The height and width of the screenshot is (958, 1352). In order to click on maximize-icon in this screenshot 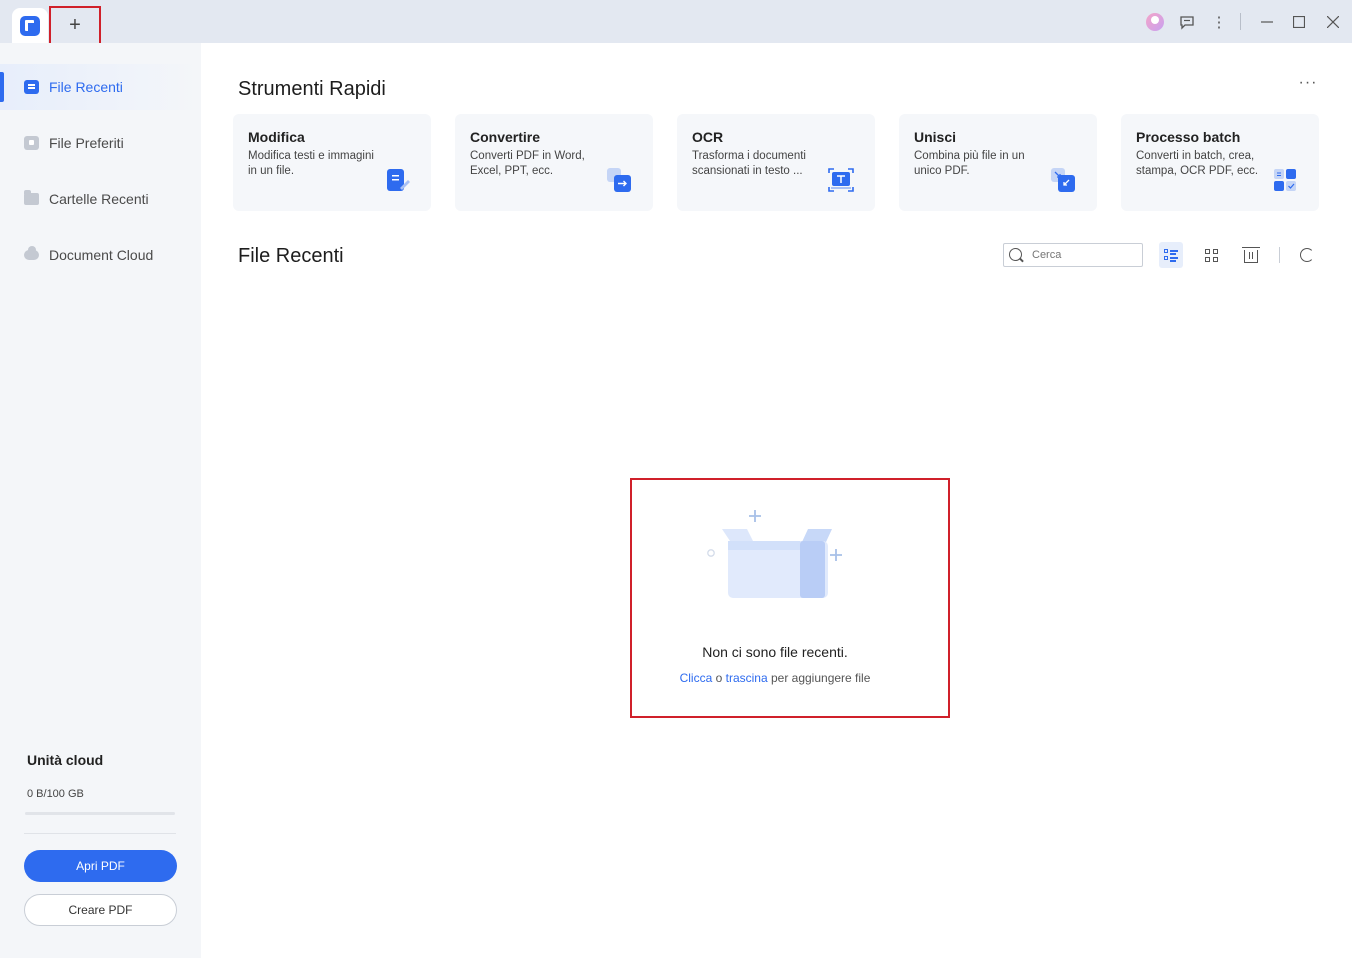, I will do `click(1299, 22)`.